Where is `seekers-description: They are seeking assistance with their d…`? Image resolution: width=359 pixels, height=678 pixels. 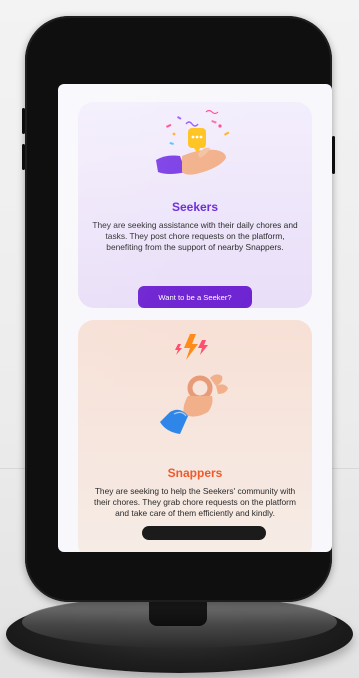
seekers-description: They are seeking assistance with their d… is located at coordinates (195, 236).